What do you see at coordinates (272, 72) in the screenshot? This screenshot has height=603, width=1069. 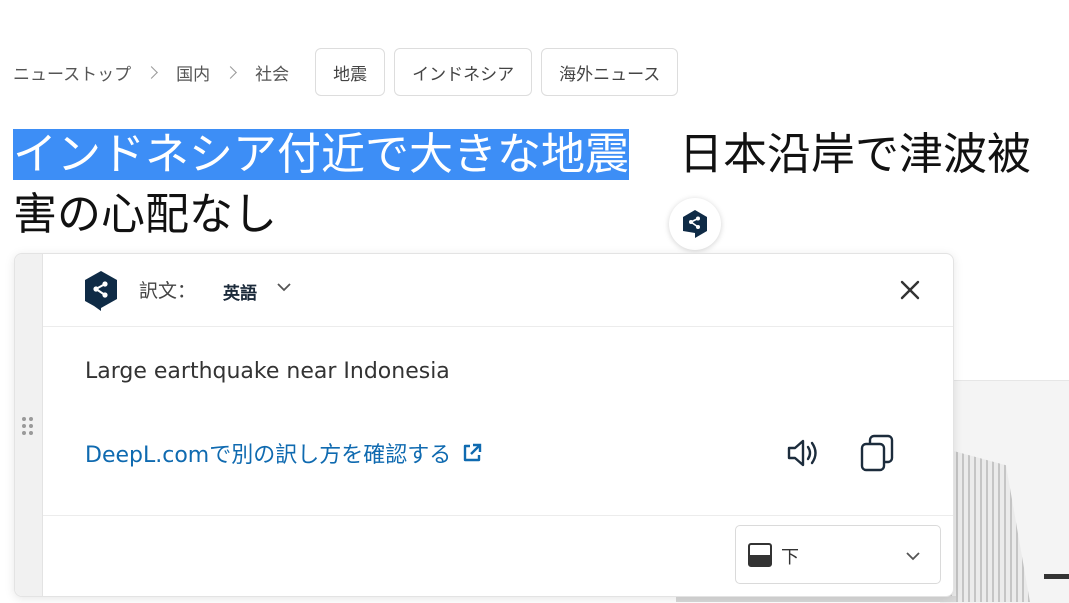 I see `breadcrumb-society: 社会` at bounding box center [272, 72].